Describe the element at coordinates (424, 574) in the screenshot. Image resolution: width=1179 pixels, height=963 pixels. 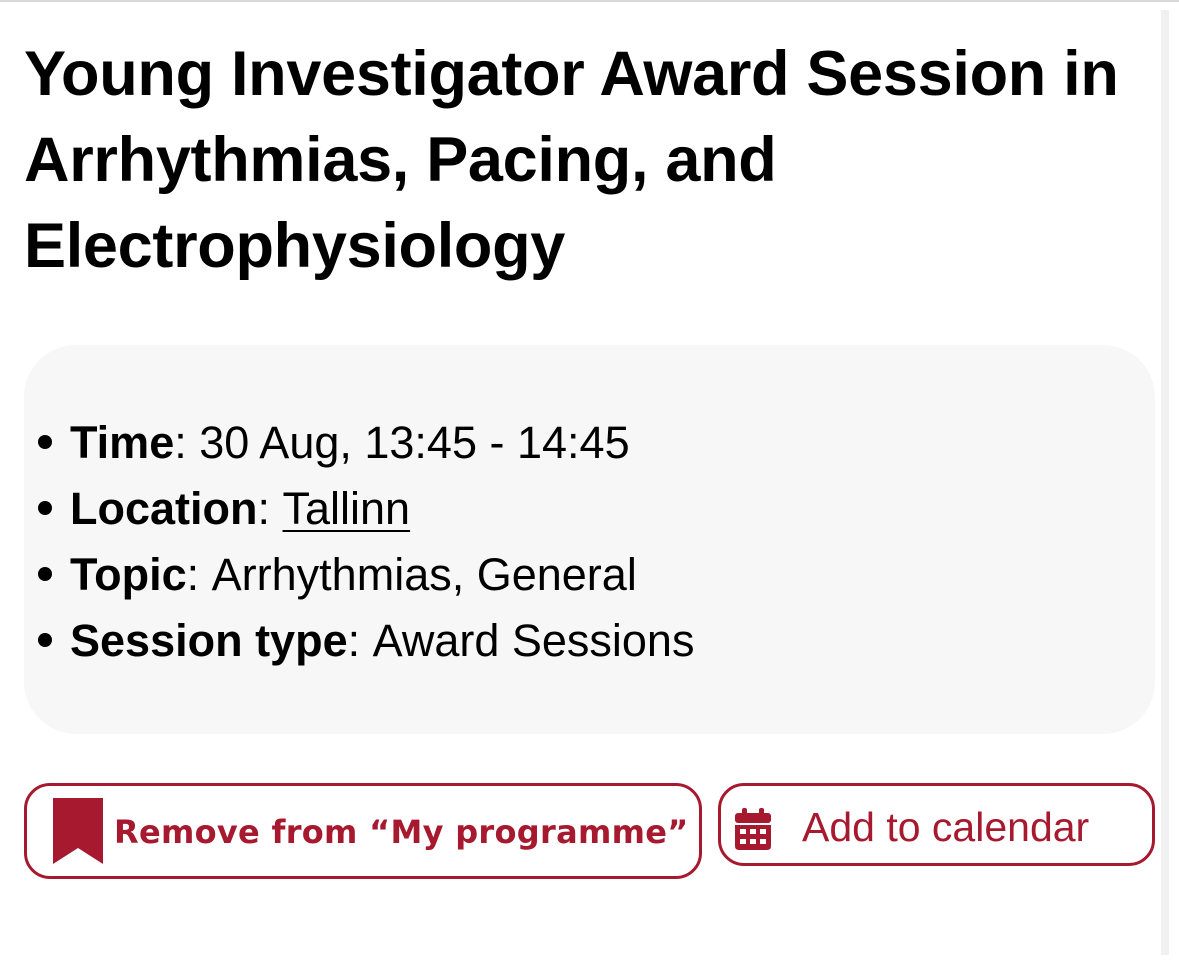
I see `detail-topic-value: Arrhythmias, General` at that location.